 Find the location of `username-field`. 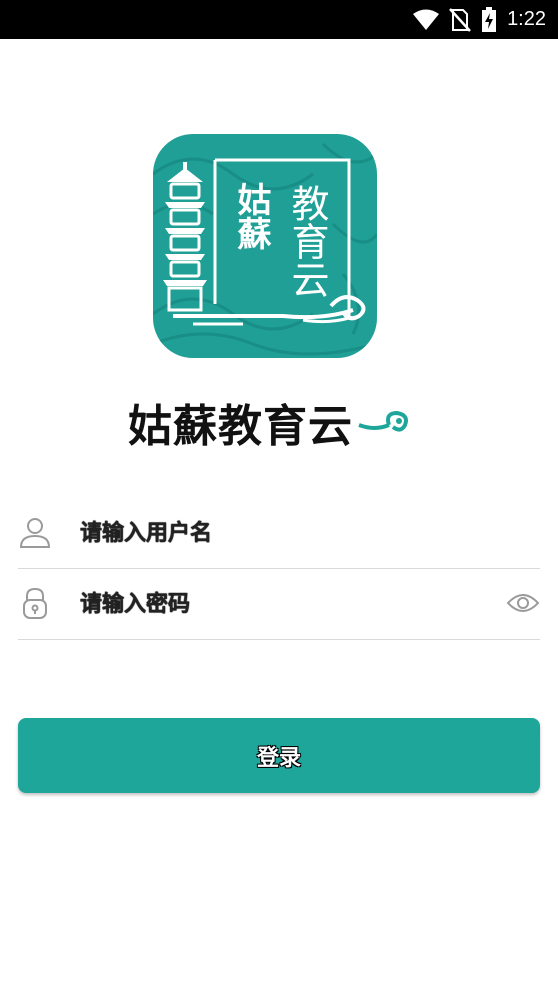

username-field is located at coordinates (279, 533).